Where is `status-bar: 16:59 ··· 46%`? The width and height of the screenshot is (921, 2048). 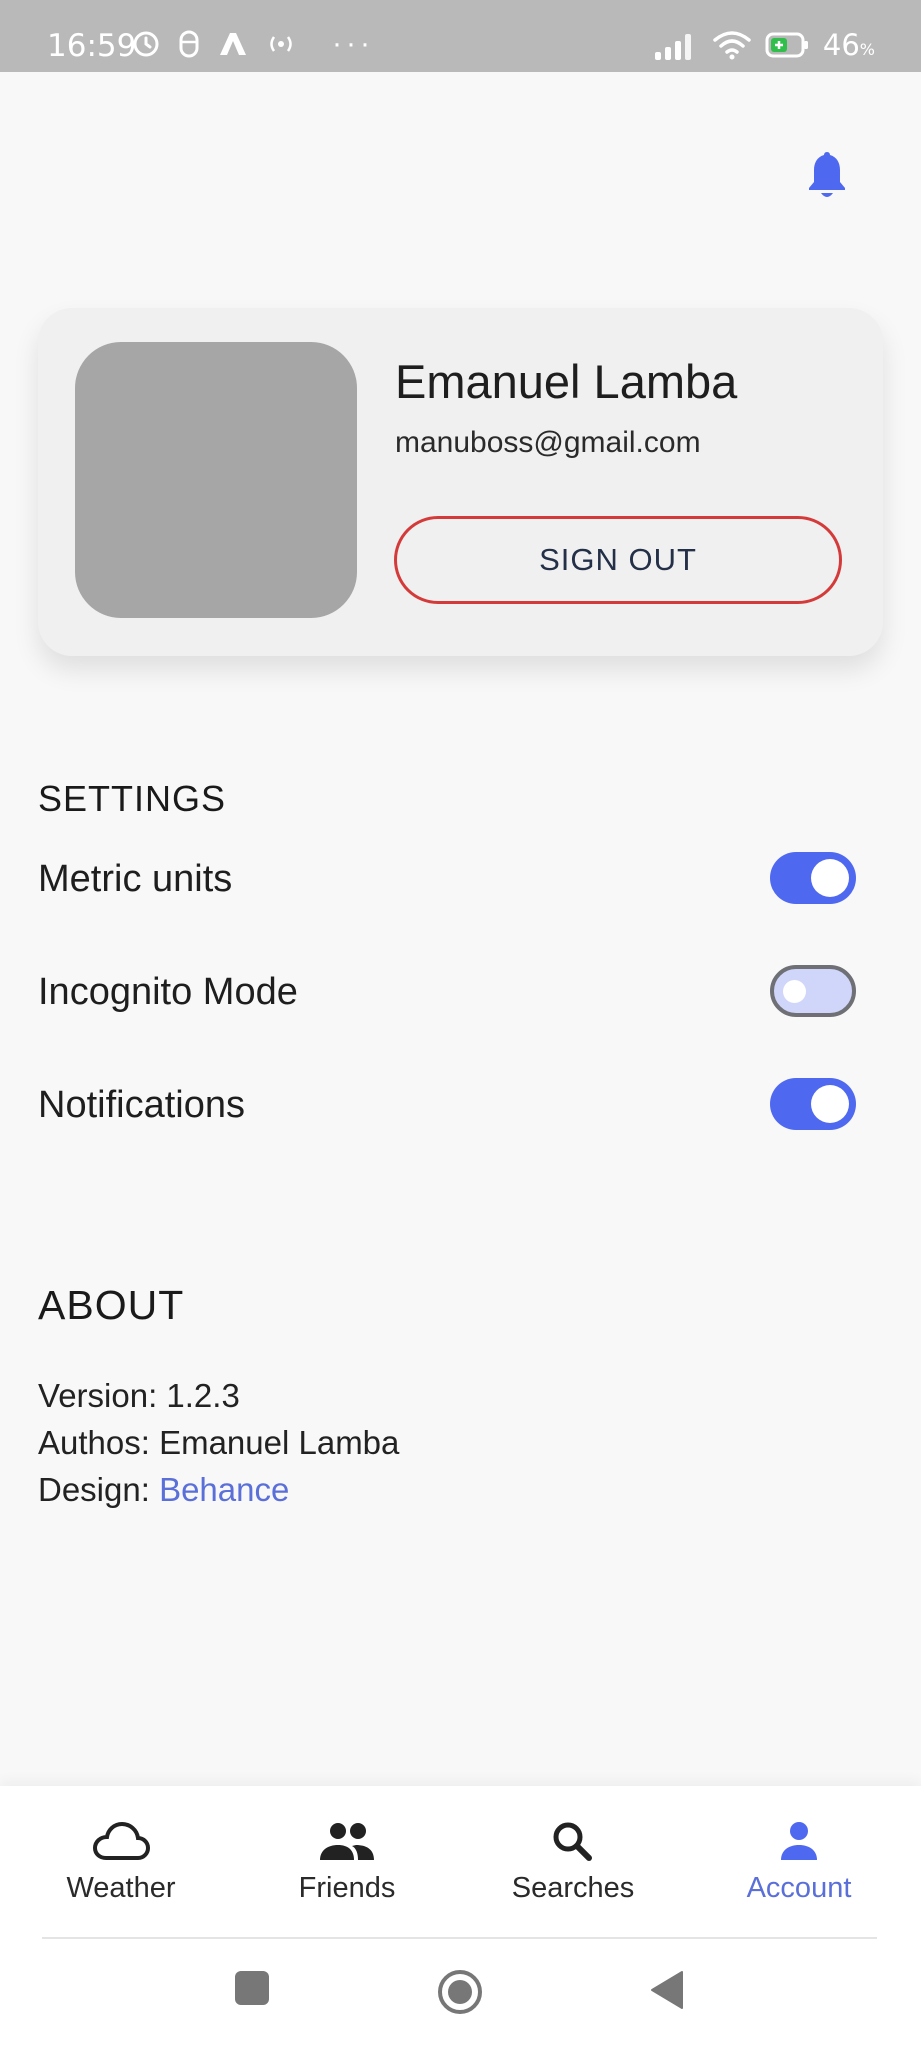 status-bar: 16:59 ··· 46% is located at coordinates (460, 36).